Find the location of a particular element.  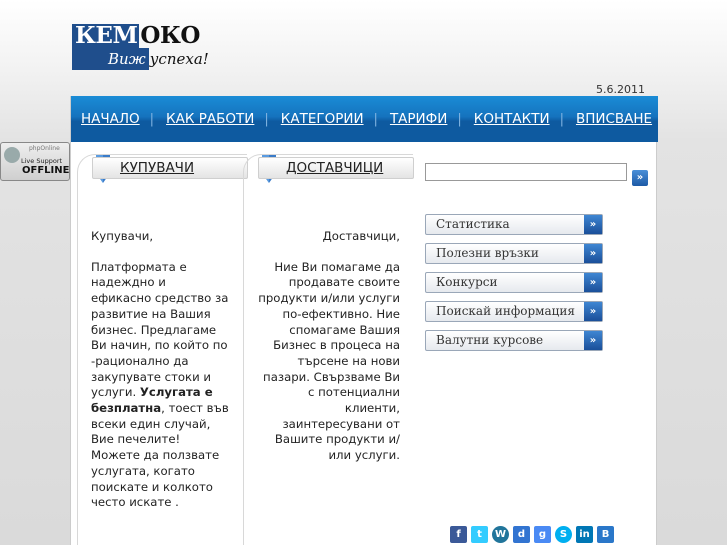

support-status: OFFLINE is located at coordinates (46, 170).